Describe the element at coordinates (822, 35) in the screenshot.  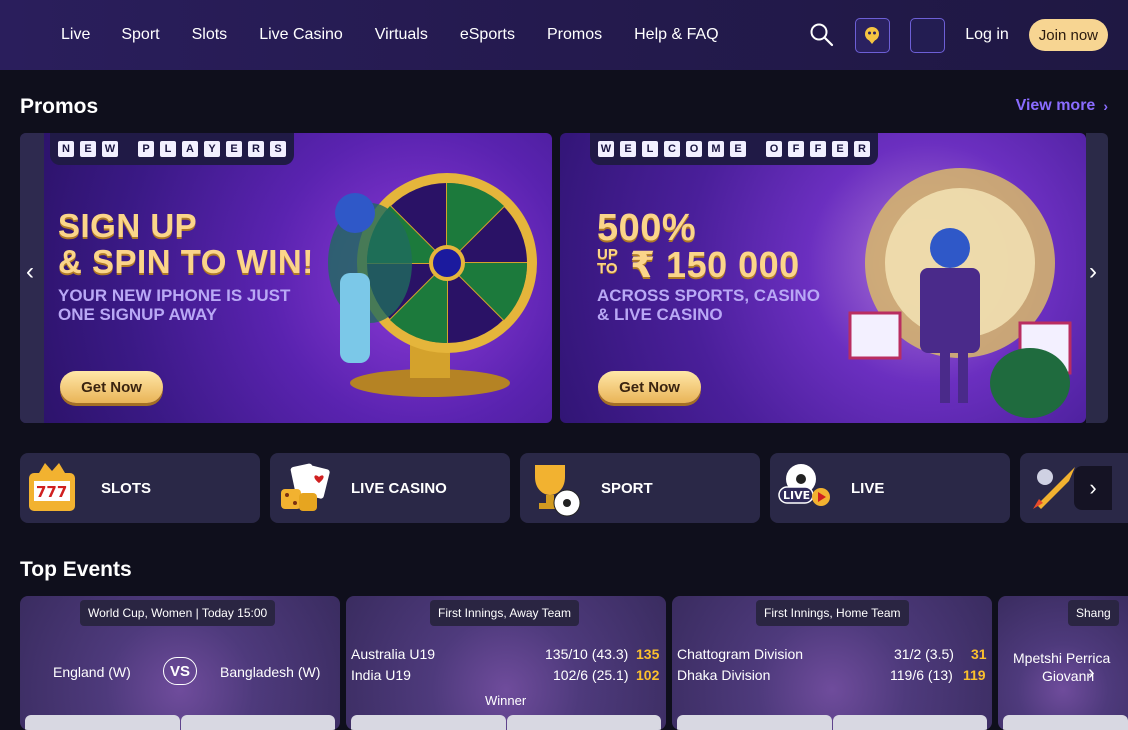
I see `search-icon` at that location.